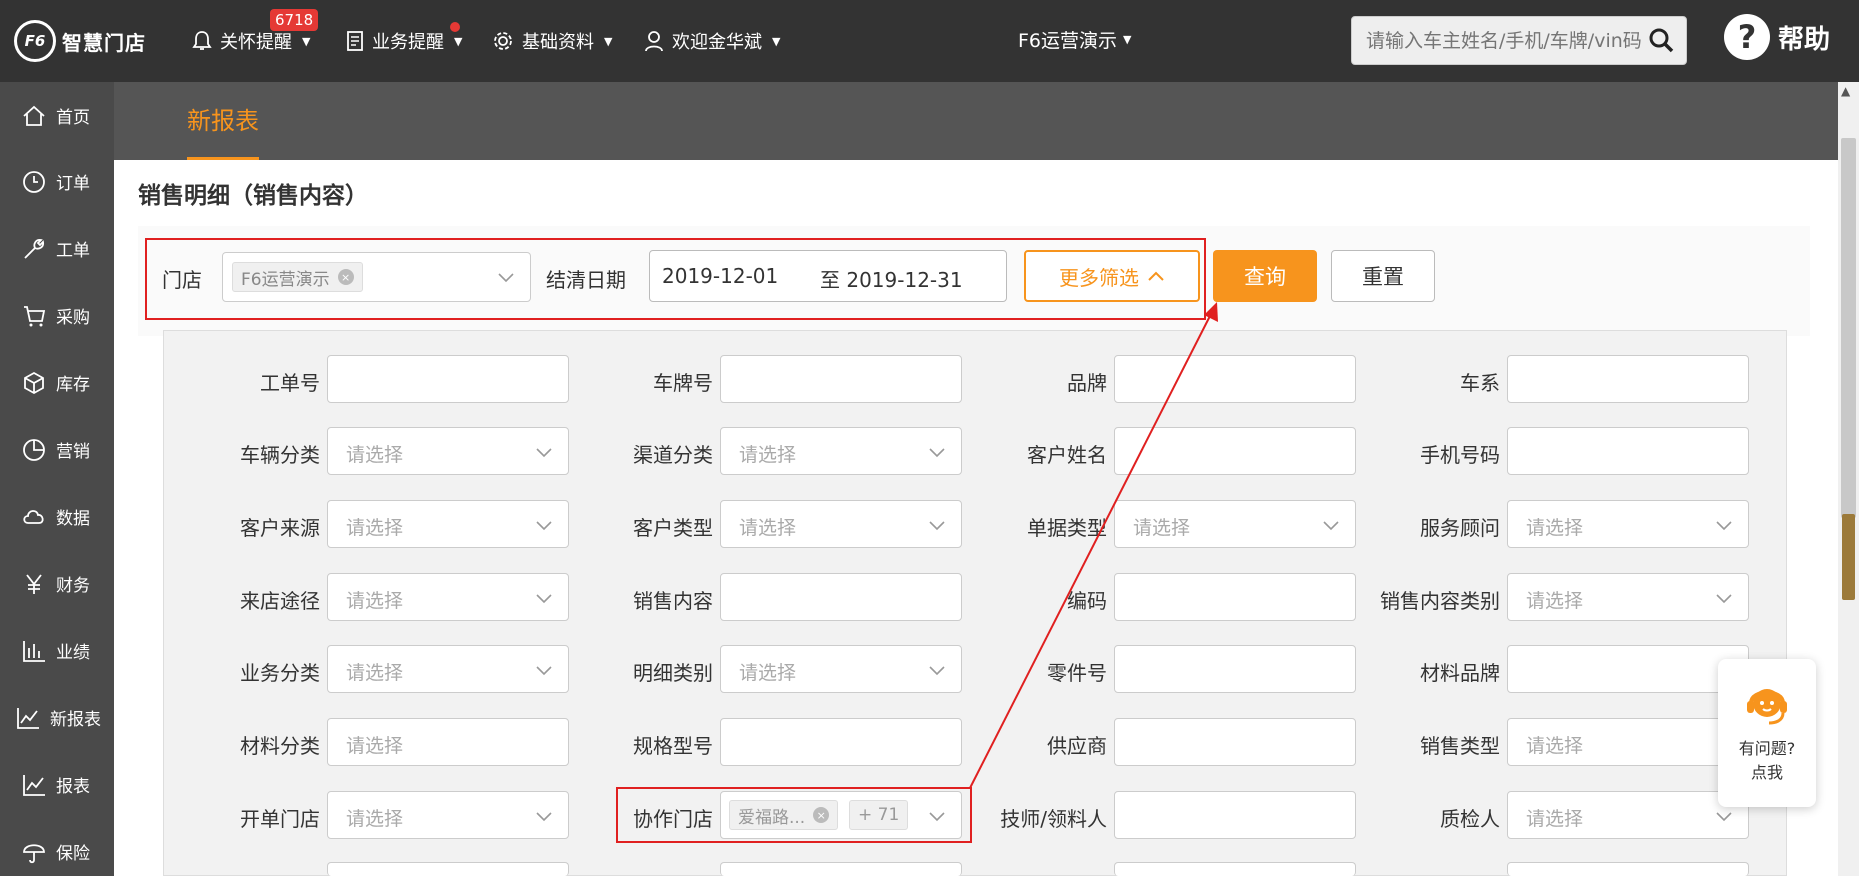 The height and width of the screenshot is (876, 1859). I want to click on logo: F6 智慧门店, so click(80, 41).